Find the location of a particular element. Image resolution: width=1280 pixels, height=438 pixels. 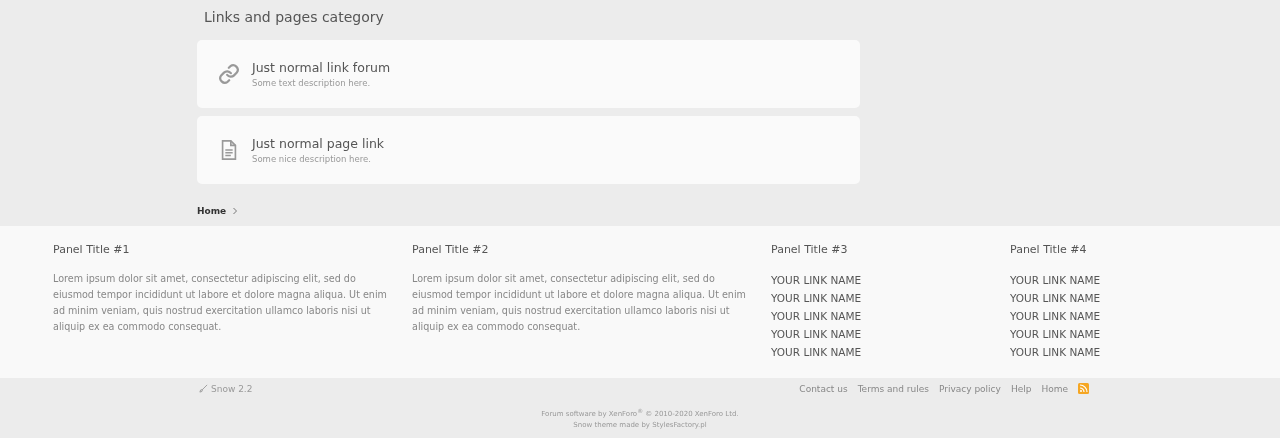

brush-icon is located at coordinates (203, 388).